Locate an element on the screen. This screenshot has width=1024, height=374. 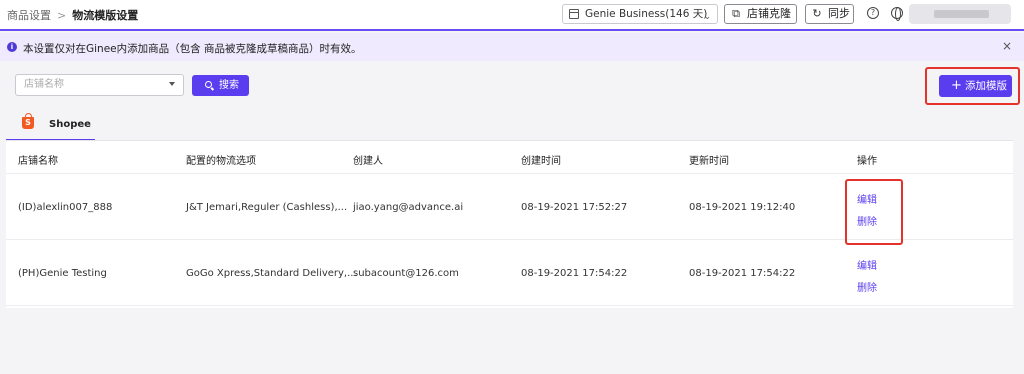
search-button: 搜索 is located at coordinates (220, 85).